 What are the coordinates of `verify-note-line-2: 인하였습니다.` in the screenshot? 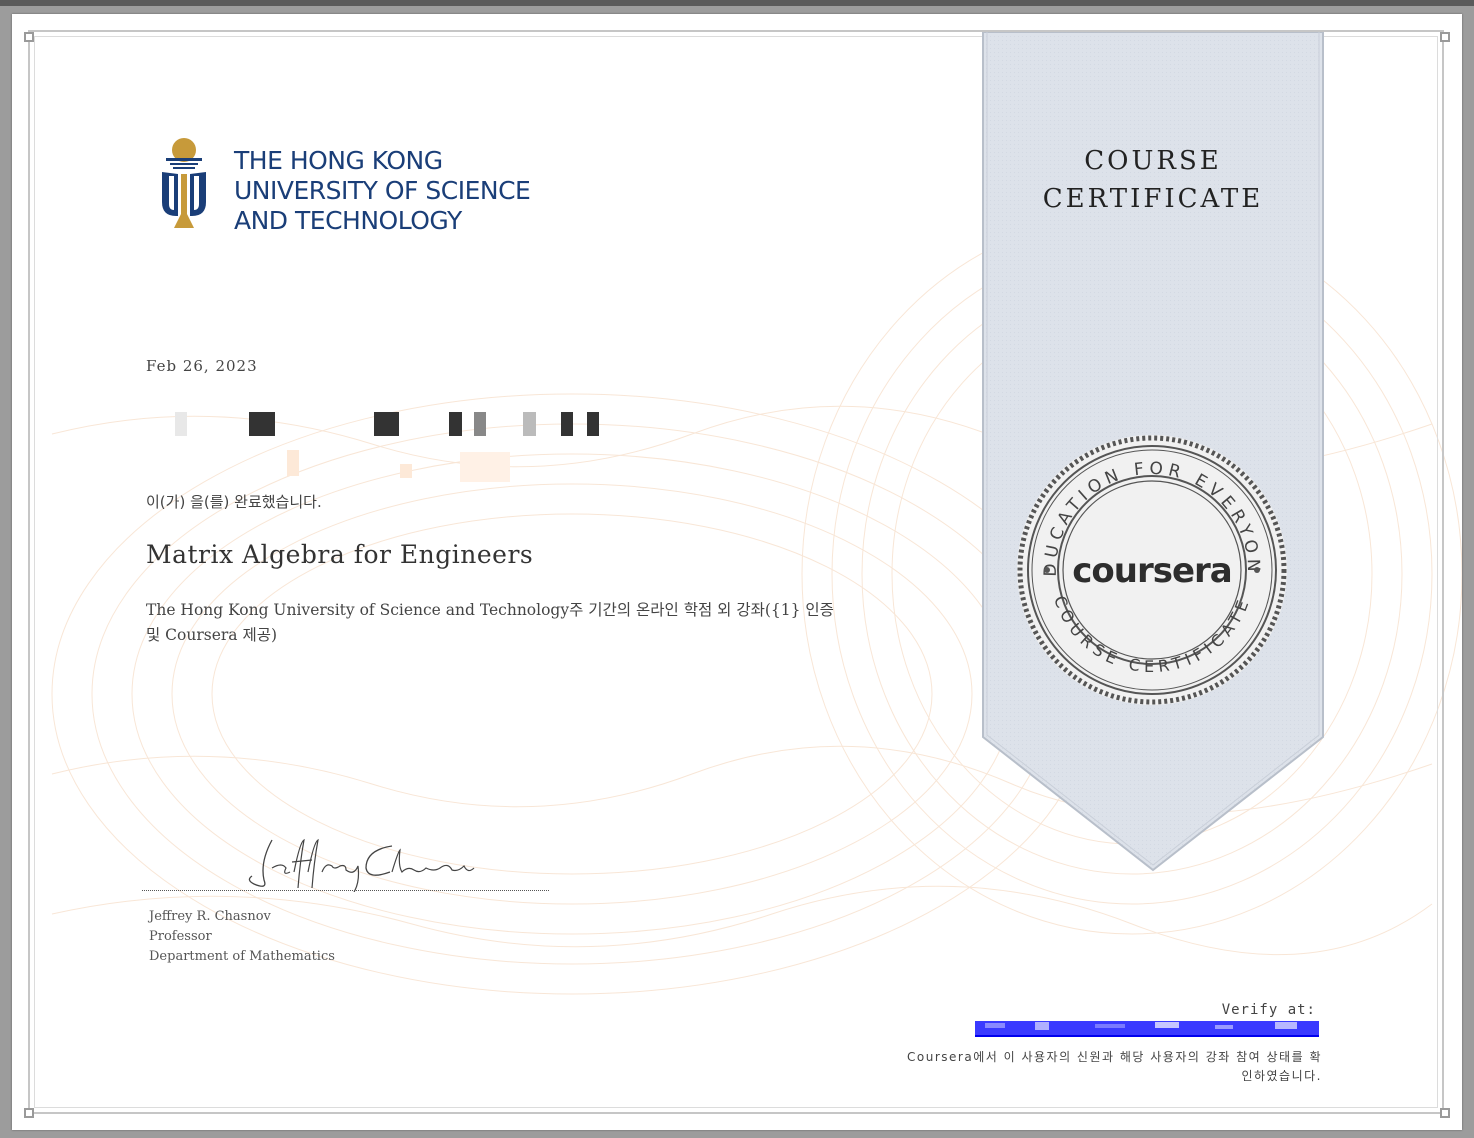 It's located at (1281, 1076).